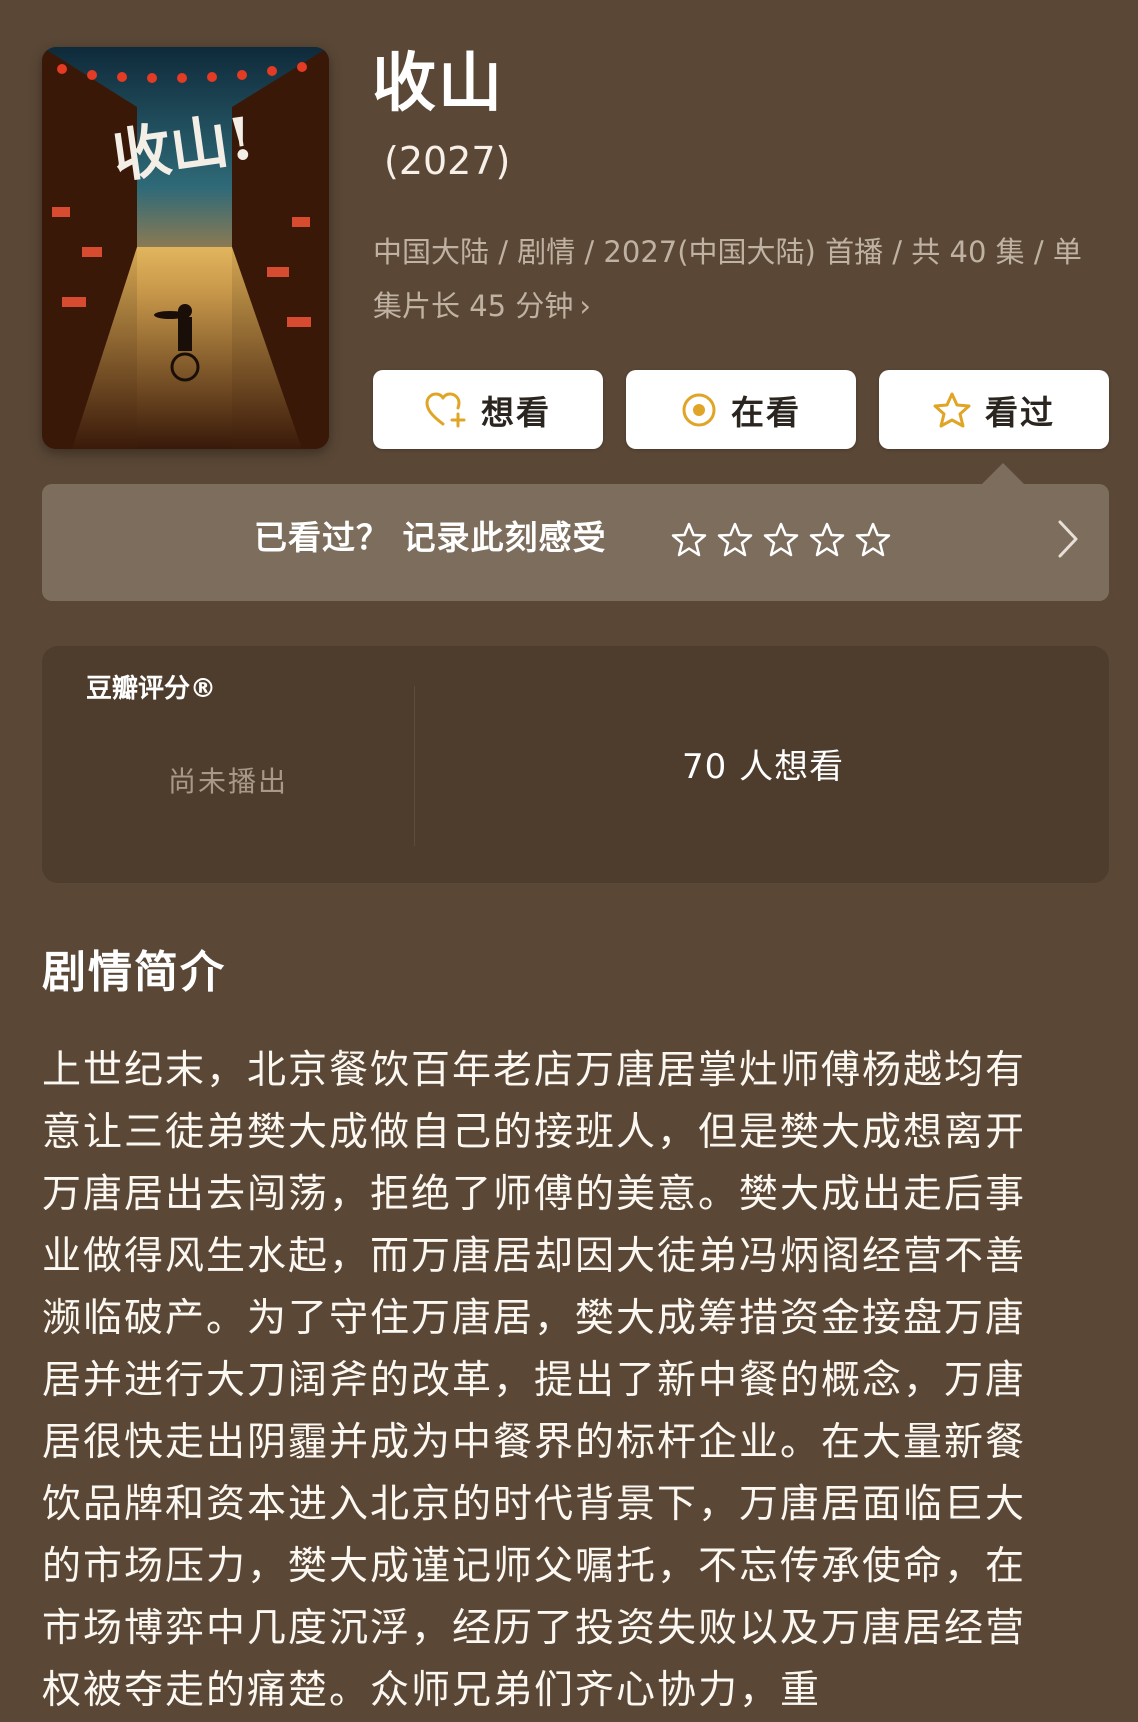 Image resolution: width=1138 pixels, height=1722 pixels. Describe the element at coordinates (534, 1566) in the screenshot. I see `synopsis-line: 的市场压力，樊大成谨记师父嘱托，不忘传承使命，在` at that location.